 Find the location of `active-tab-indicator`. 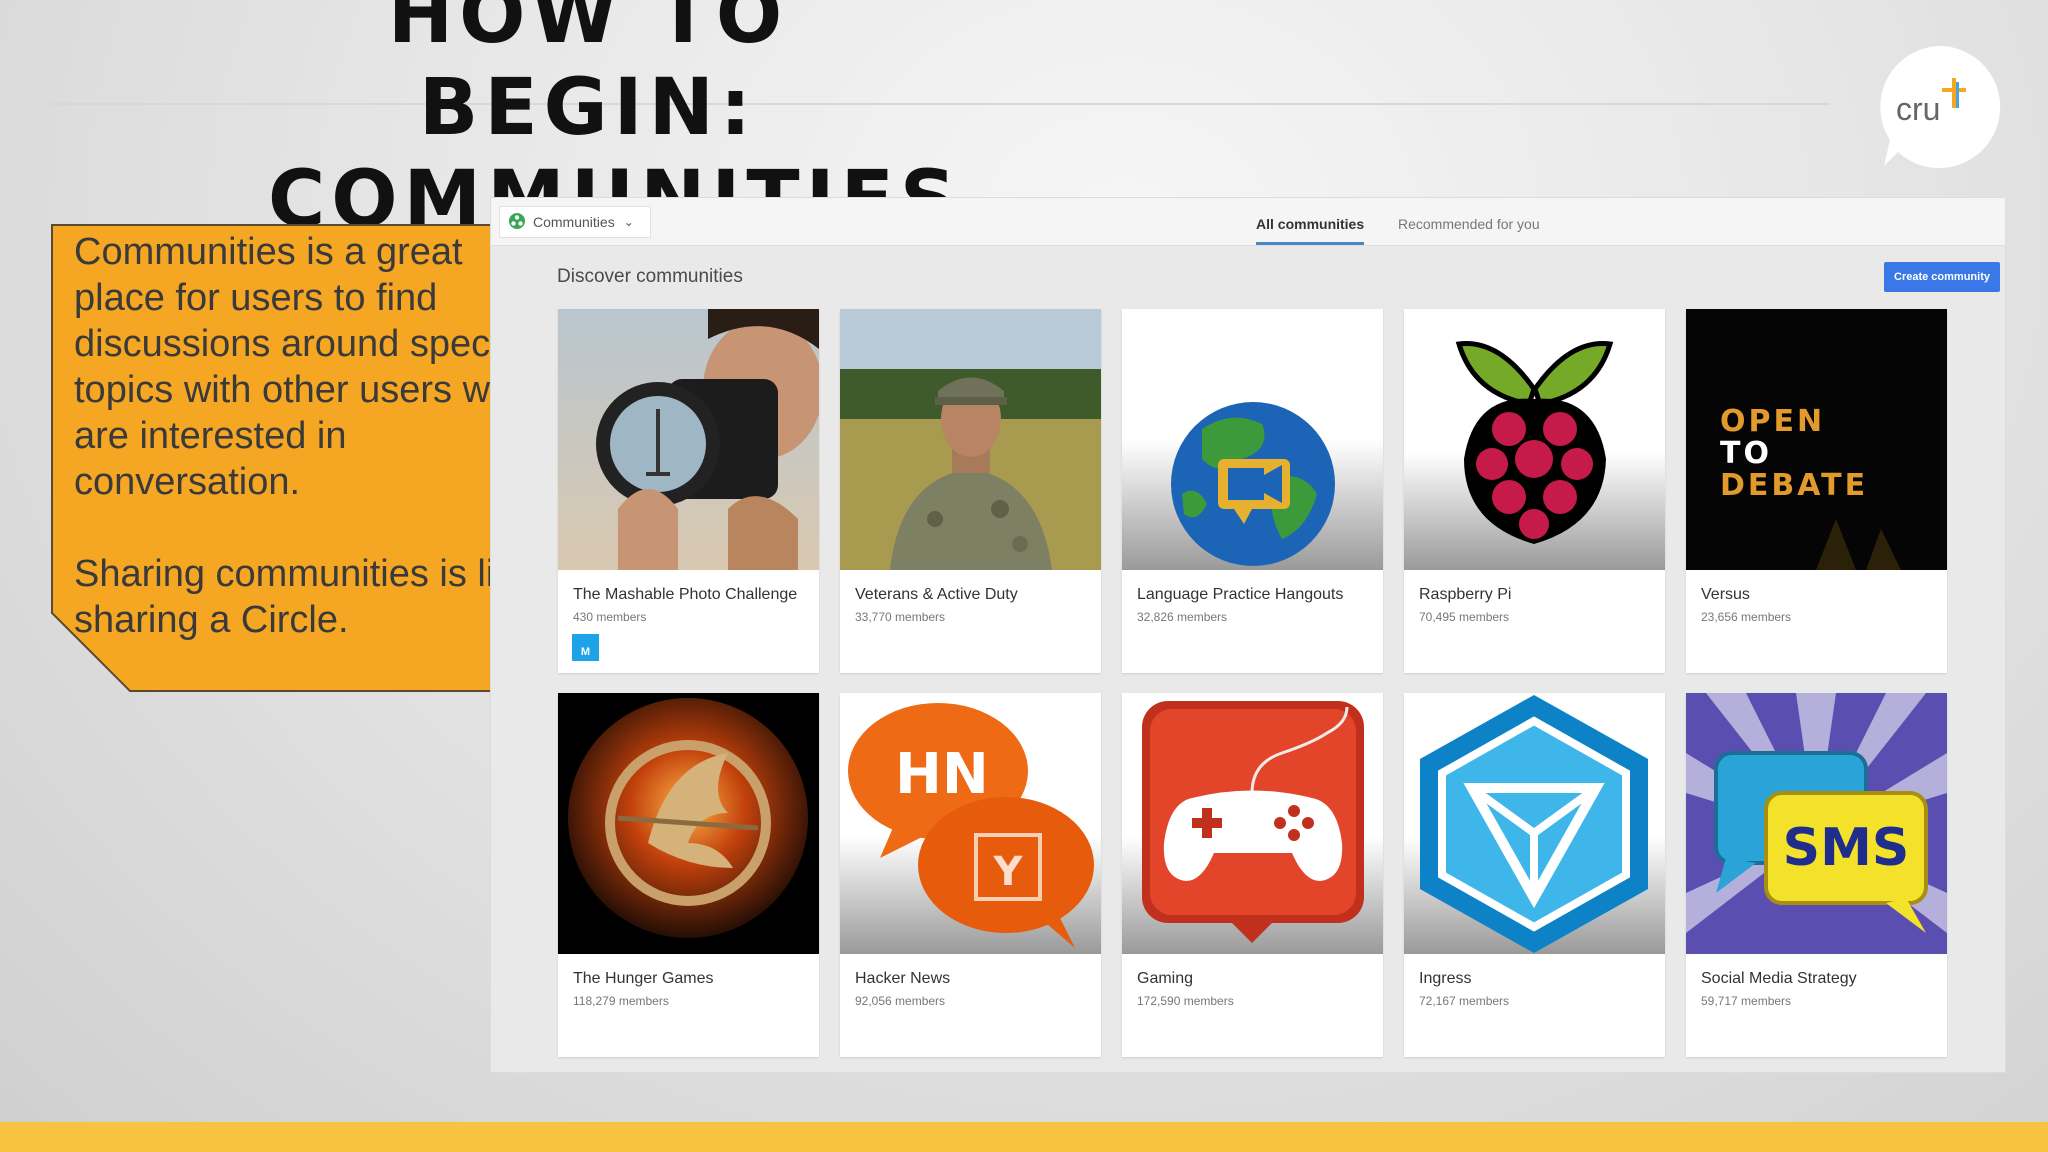

active-tab-indicator is located at coordinates (1310, 243).